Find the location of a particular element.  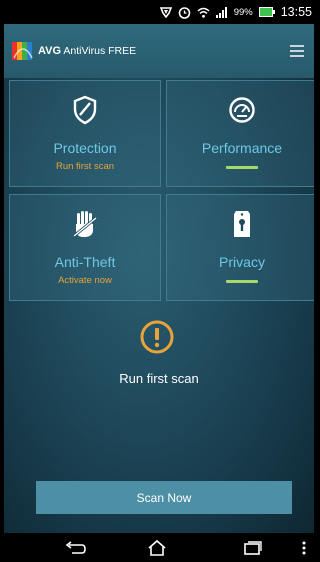

hamburger-menu-icon is located at coordinates (297, 51).